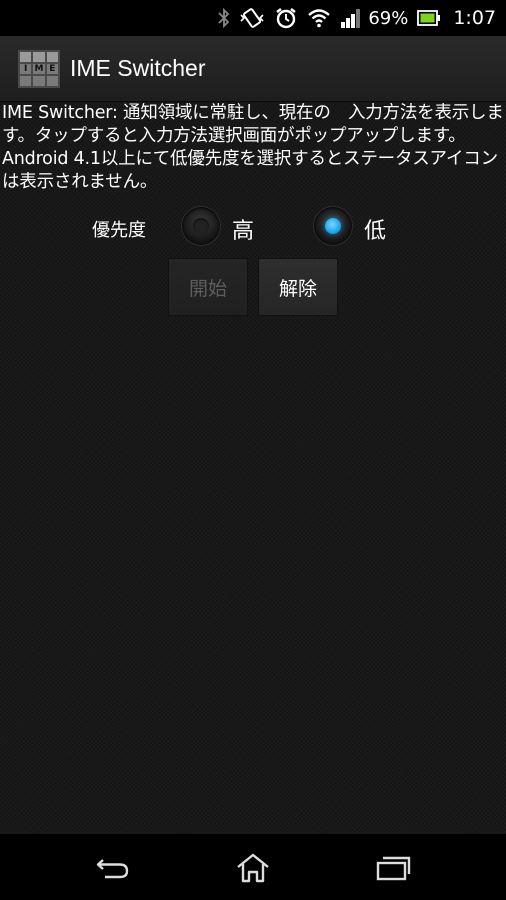 The image size is (506, 900). What do you see at coordinates (243, 229) in the screenshot?
I see `priority-high-label: 高` at bounding box center [243, 229].